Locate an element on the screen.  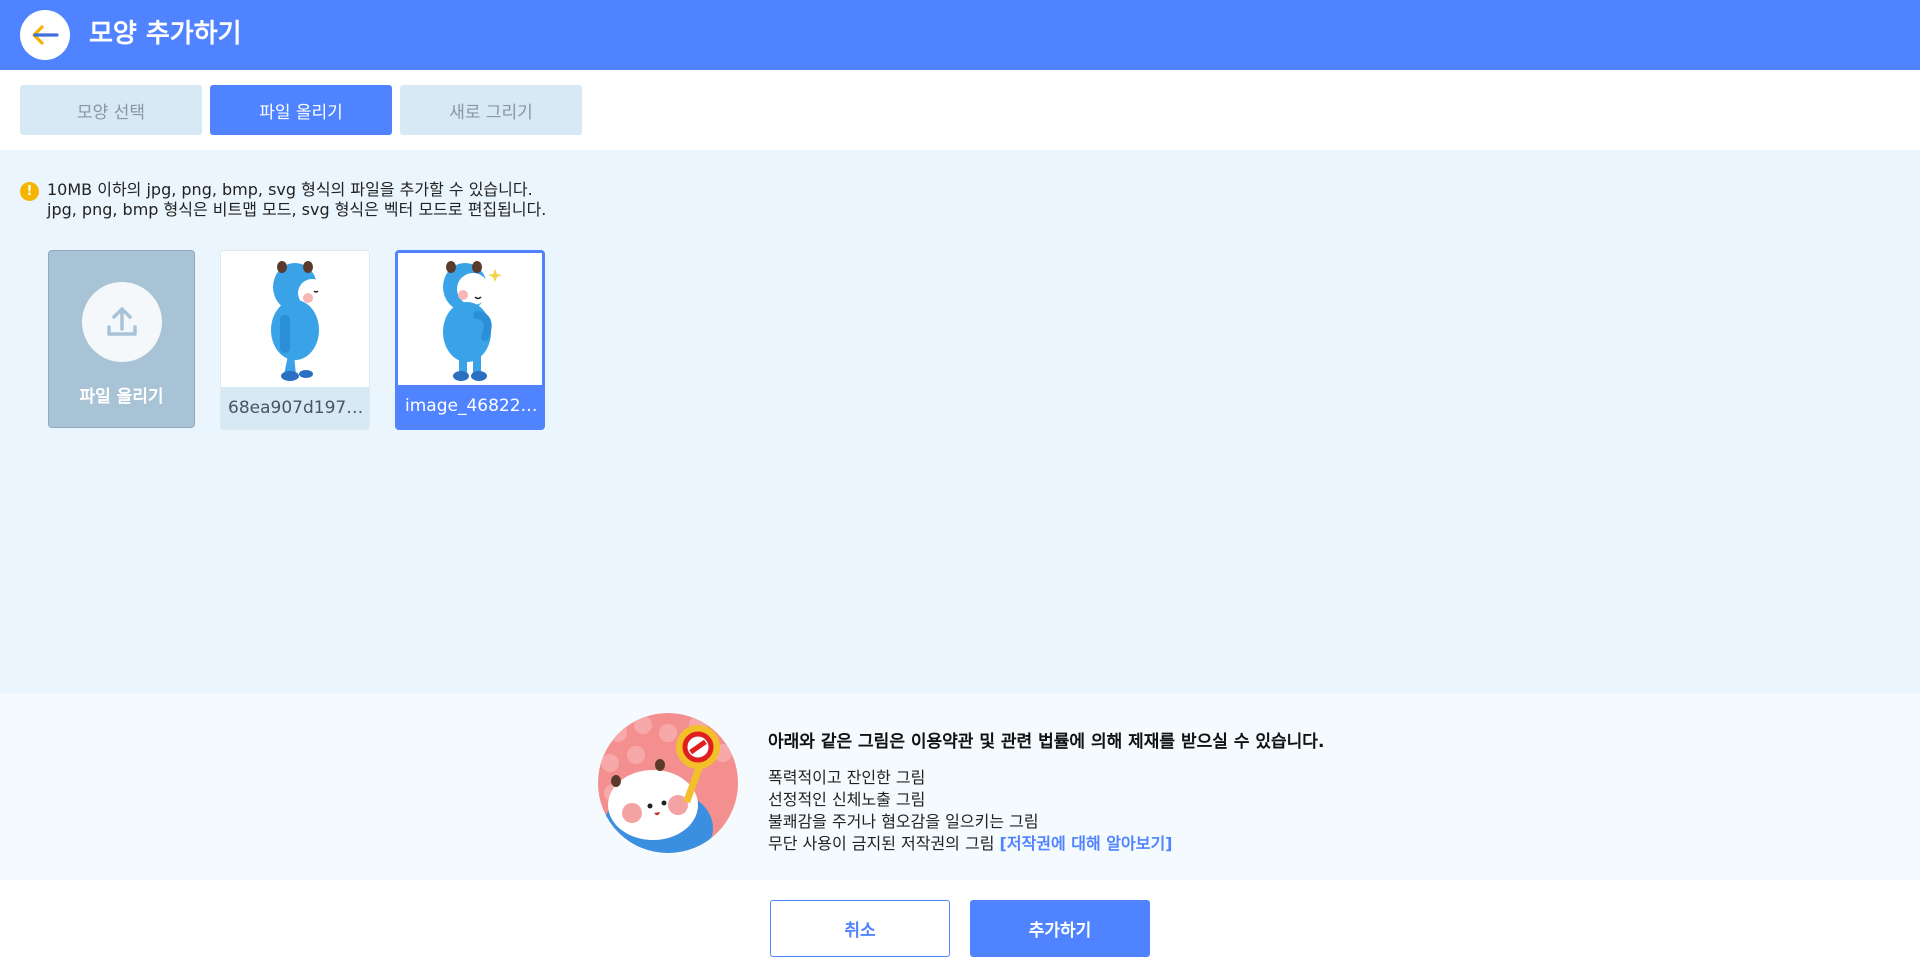
add-button: 추가하기 is located at coordinates (1060, 928).